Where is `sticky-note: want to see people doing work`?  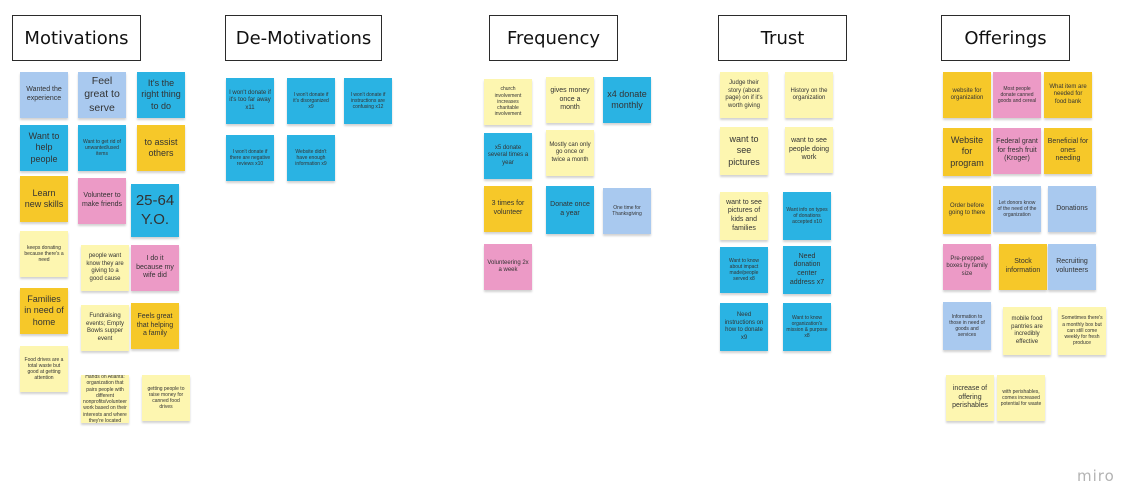 sticky-note: want to see people doing work is located at coordinates (809, 150).